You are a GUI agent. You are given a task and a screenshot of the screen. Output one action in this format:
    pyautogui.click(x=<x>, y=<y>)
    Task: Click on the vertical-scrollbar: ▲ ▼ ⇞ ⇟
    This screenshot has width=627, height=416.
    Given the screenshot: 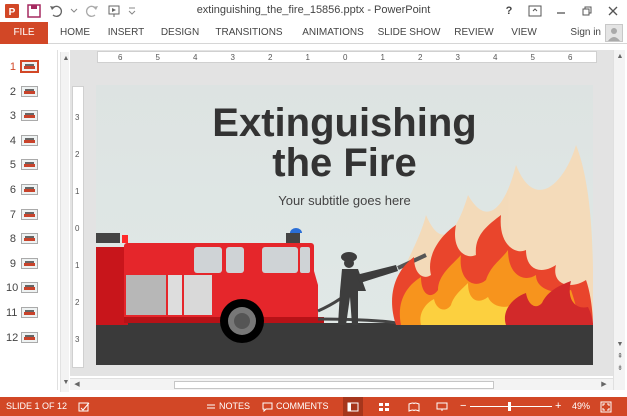 What is the action you would take?
    pyautogui.click(x=619, y=220)
    